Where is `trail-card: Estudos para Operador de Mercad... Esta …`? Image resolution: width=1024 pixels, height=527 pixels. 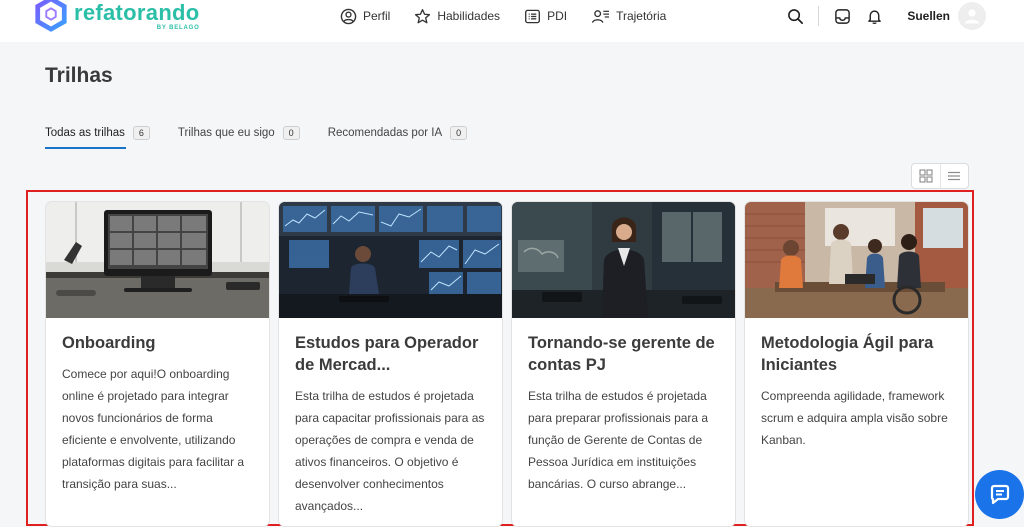 trail-card: Estudos para Operador de Mercad... Esta … is located at coordinates (390, 364).